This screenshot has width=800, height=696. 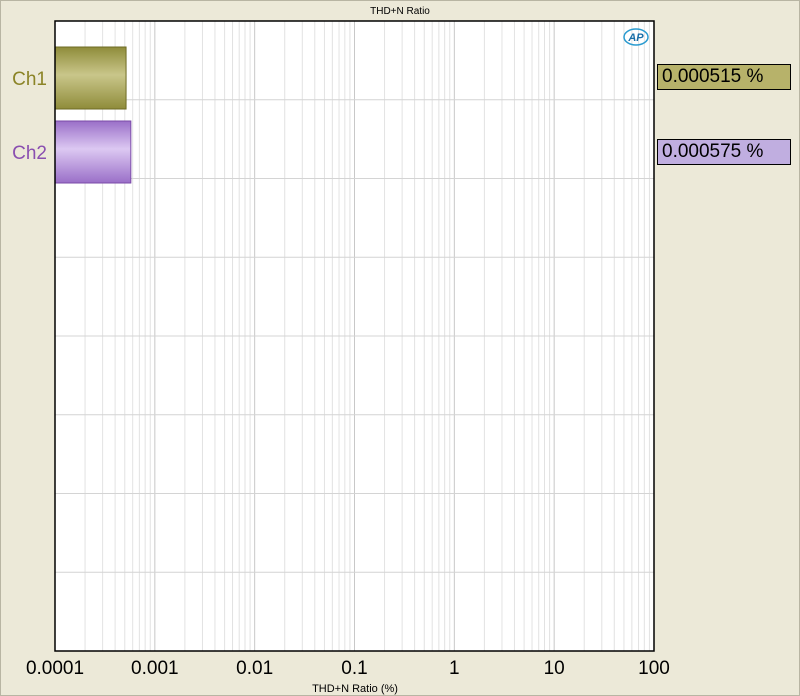 What do you see at coordinates (254, 668) in the screenshot?
I see `x-tick-label: 0.01` at bounding box center [254, 668].